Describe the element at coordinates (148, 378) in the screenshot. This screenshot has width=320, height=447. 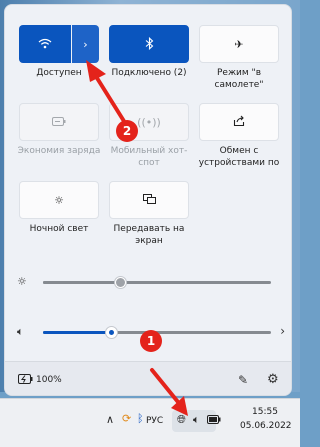
I see `quick-settings-footer: 100% ✎ ⚙` at that location.